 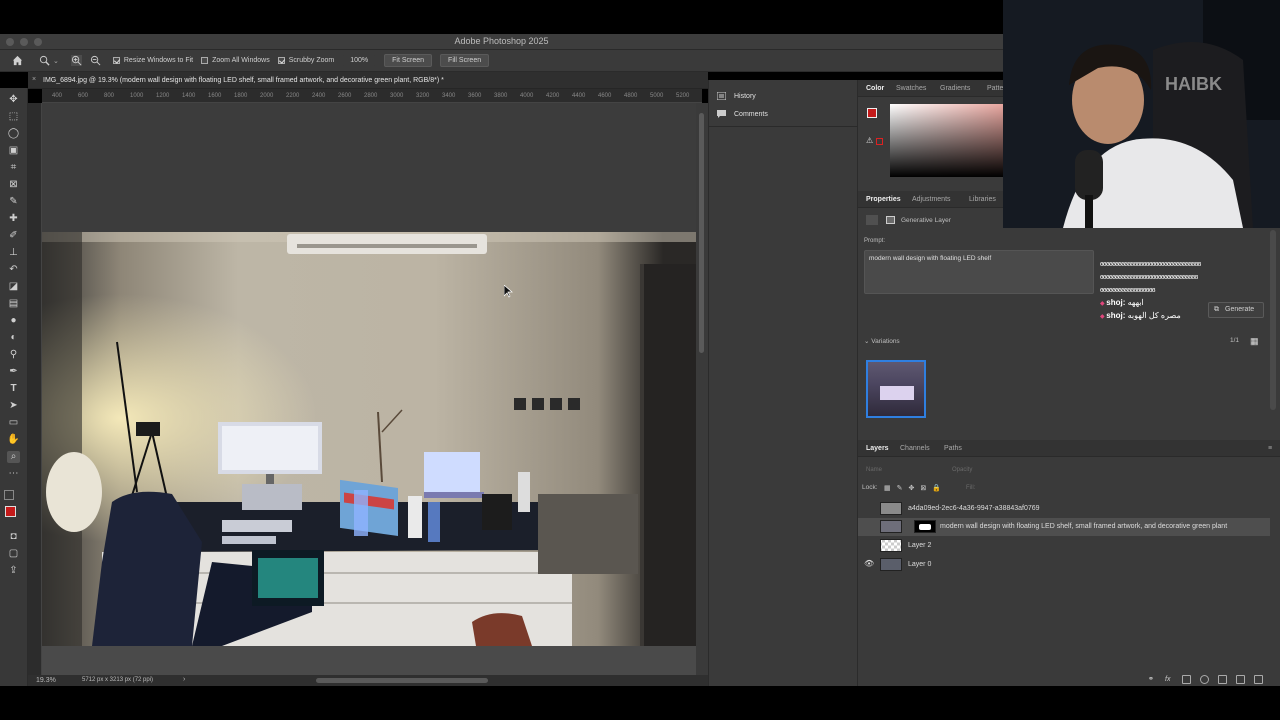 I want to click on tab-color: Color, so click(x=875, y=88).